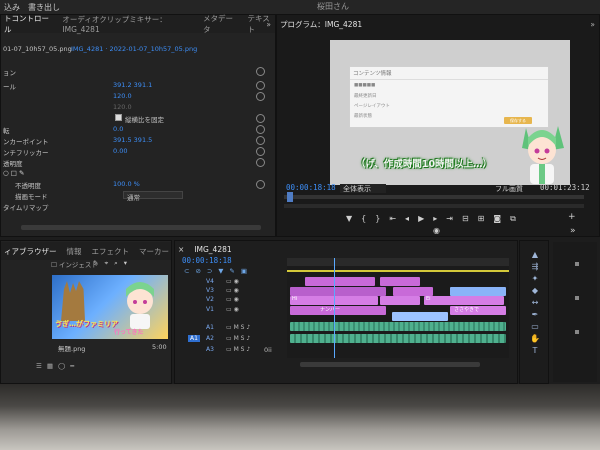 The width and height of the screenshot is (600, 450). What do you see at coordinates (52, 366) in the screenshot?
I see `icon-view-icon: ▦` at bounding box center [52, 366].